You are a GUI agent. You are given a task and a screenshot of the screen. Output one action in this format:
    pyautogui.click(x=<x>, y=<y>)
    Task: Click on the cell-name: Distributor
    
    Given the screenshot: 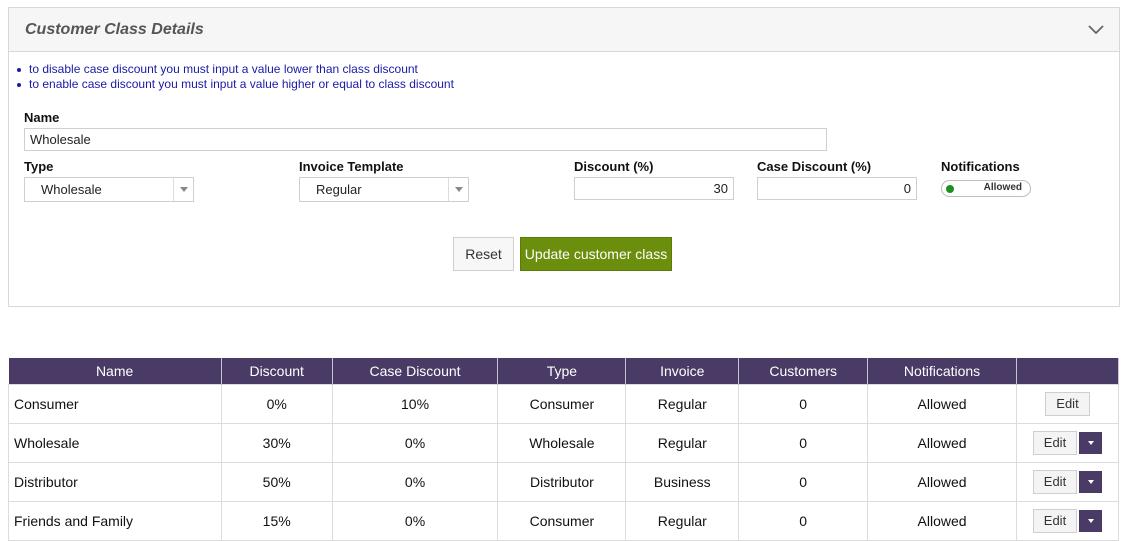 What is the action you would take?
    pyautogui.click(x=115, y=481)
    